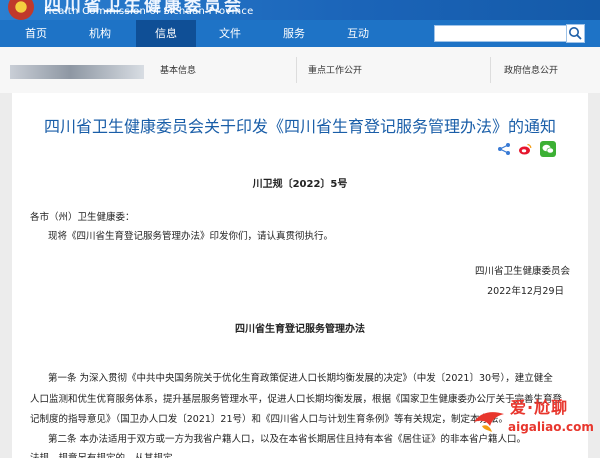 The height and width of the screenshot is (458, 600). What do you see at coordinates (531, 69) in the screenshot?
I see `gov-info-label: 政府信息公开` at bounding box center [531, 69].